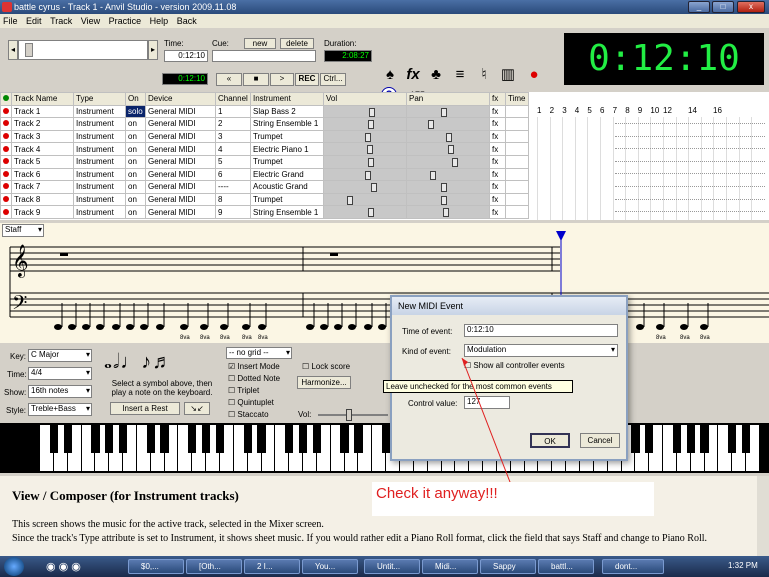 The height and width of the screenshot is (577, 769). I want to click on track-name-cell: Track 1, so click(42, 111).